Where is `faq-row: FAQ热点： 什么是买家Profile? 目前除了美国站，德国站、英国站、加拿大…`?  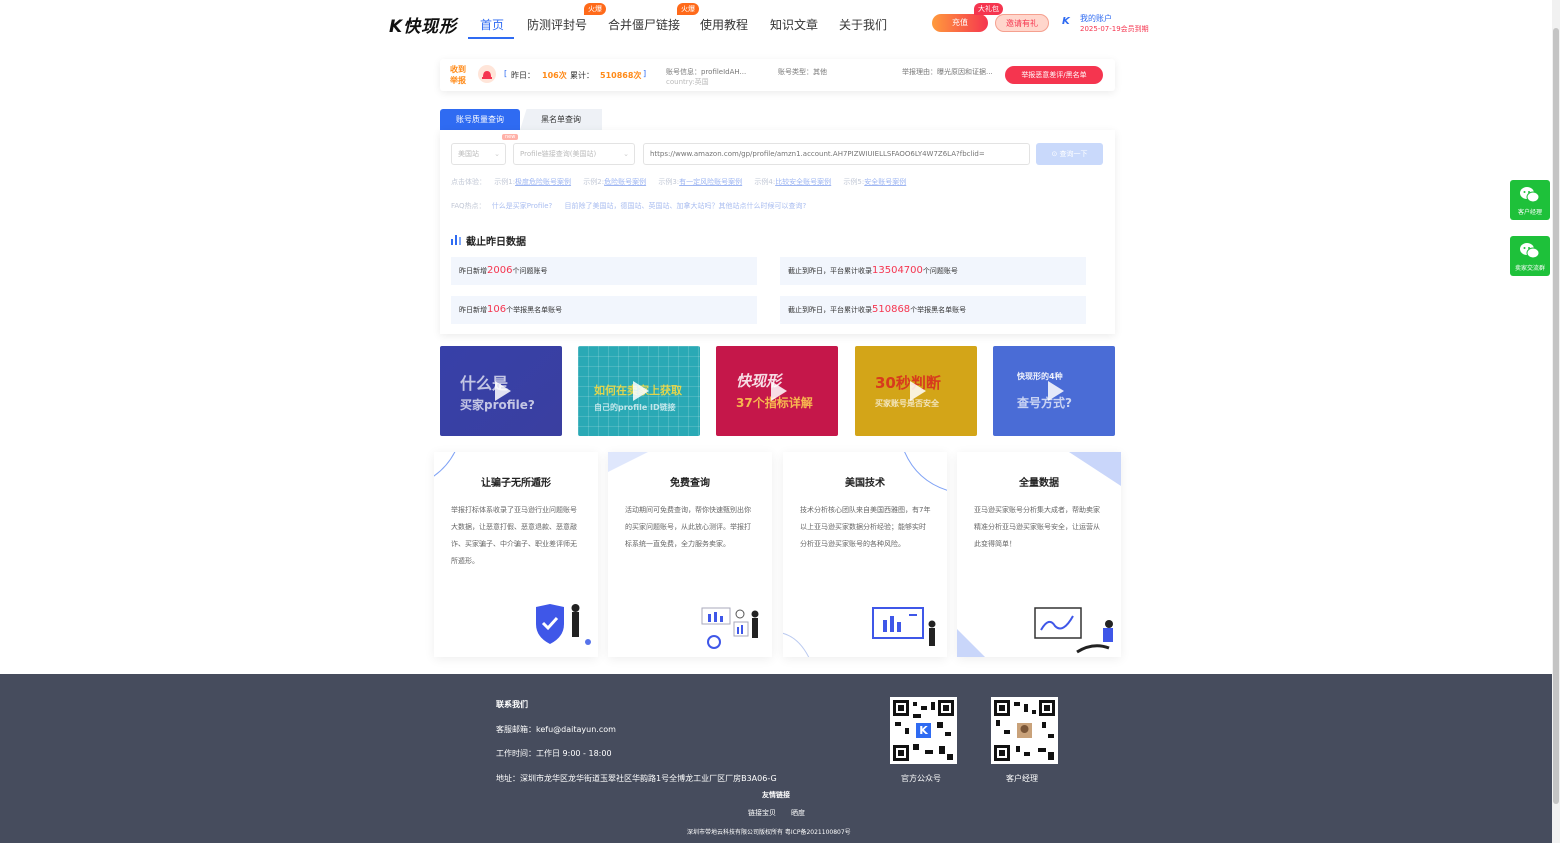
faq-row: FAQ热点： 什么是买家Profile? 目前除了美国站，德国站、英国站、加拿大… is located at coordinates (628, 206).